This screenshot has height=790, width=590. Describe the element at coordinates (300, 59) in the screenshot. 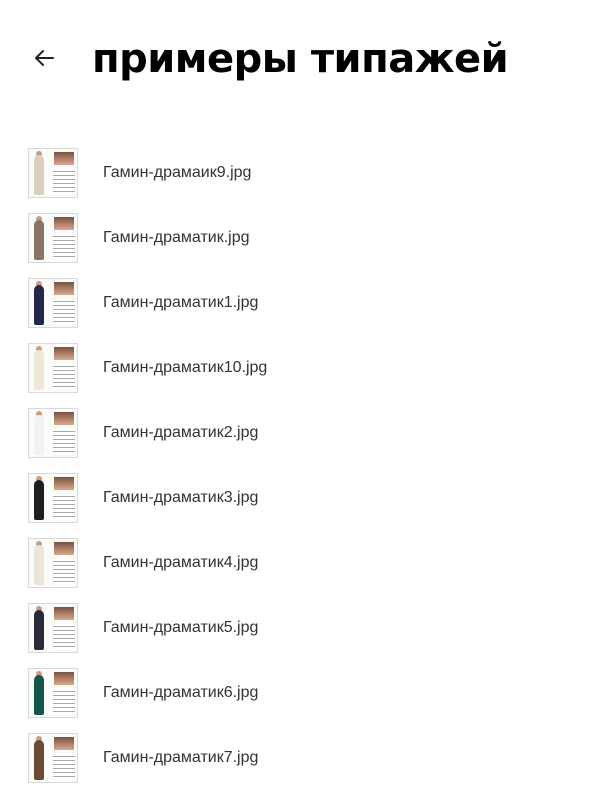

I see `page-title: примеры типажей` at that location.